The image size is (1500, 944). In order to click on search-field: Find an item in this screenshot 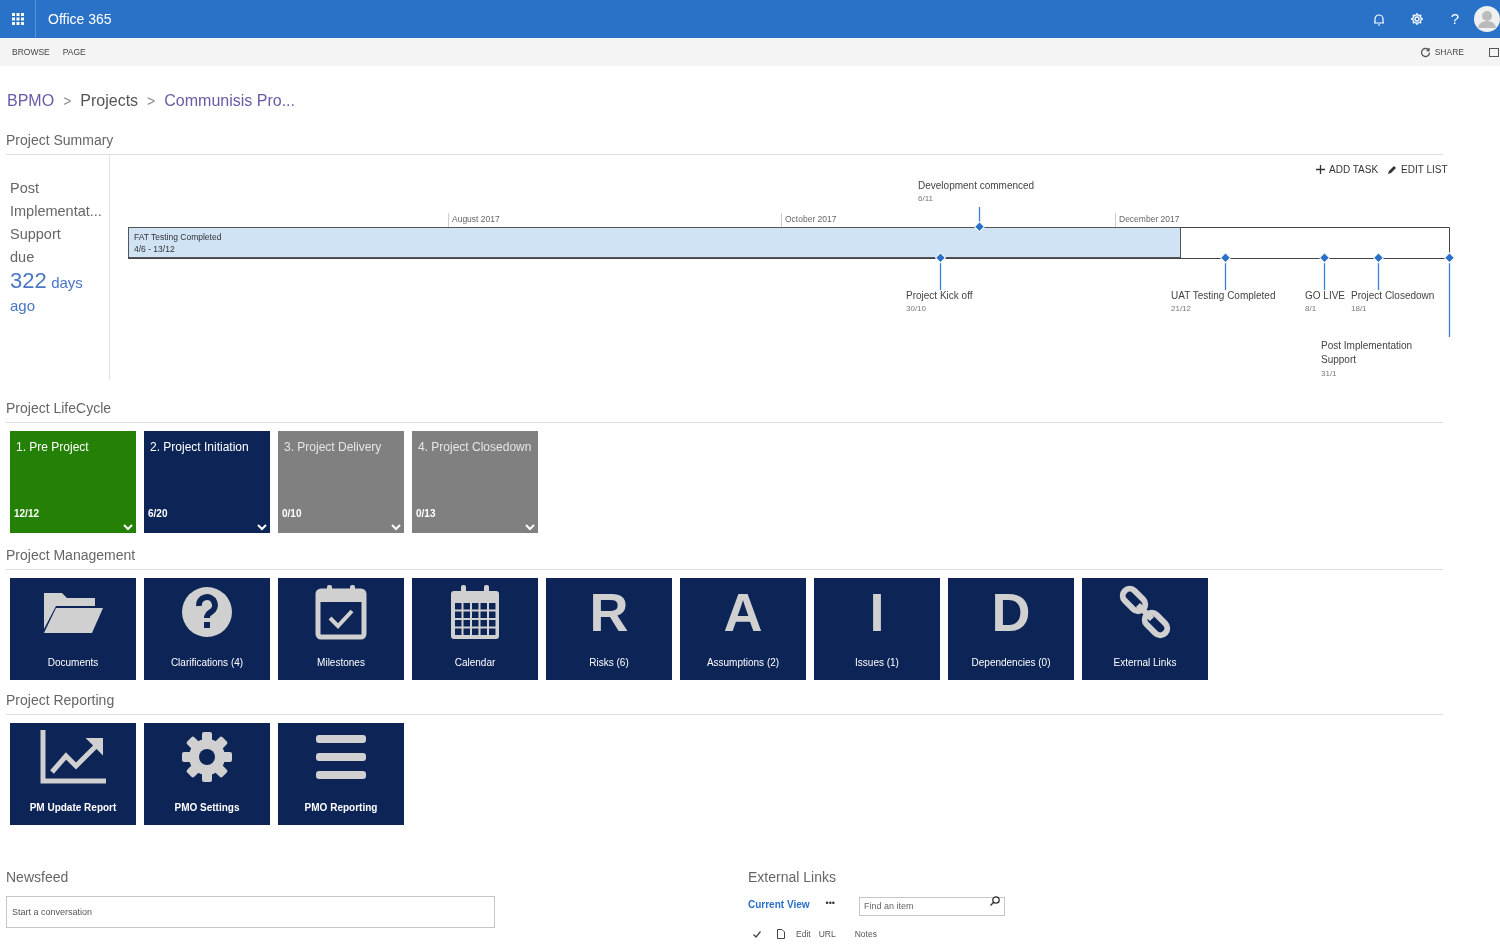, I will do `click(931, 906)`.